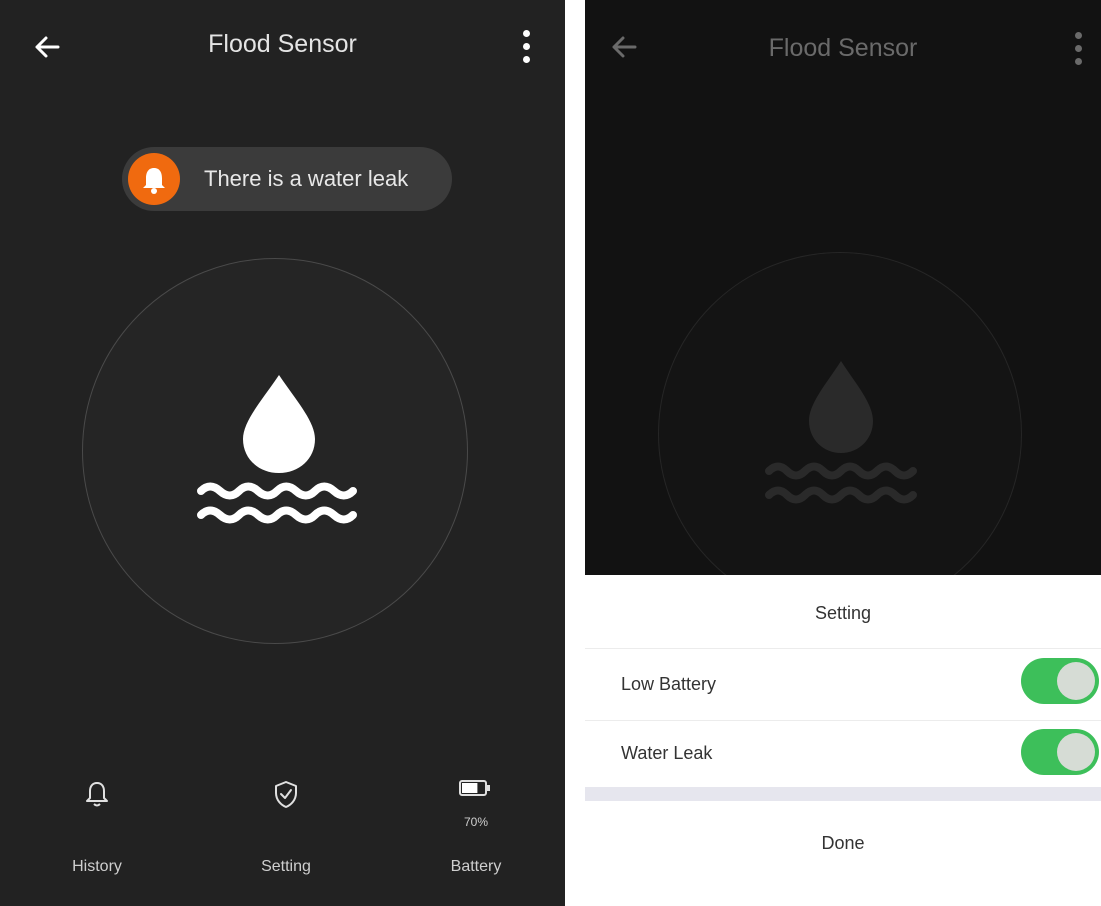 The image size is (1101, 906). I want to click on nav-battery-label: Battery, so click(476, 866).